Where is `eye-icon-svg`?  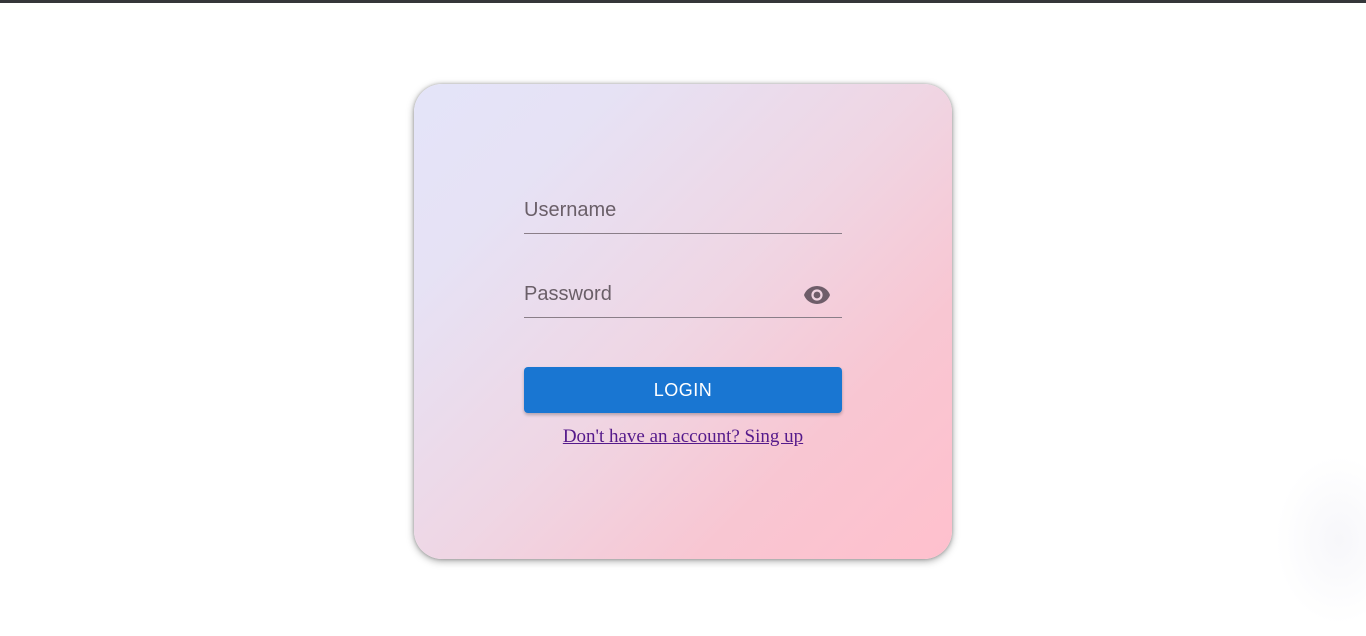 eye-icon-svg is located at coordinates (817, 295).